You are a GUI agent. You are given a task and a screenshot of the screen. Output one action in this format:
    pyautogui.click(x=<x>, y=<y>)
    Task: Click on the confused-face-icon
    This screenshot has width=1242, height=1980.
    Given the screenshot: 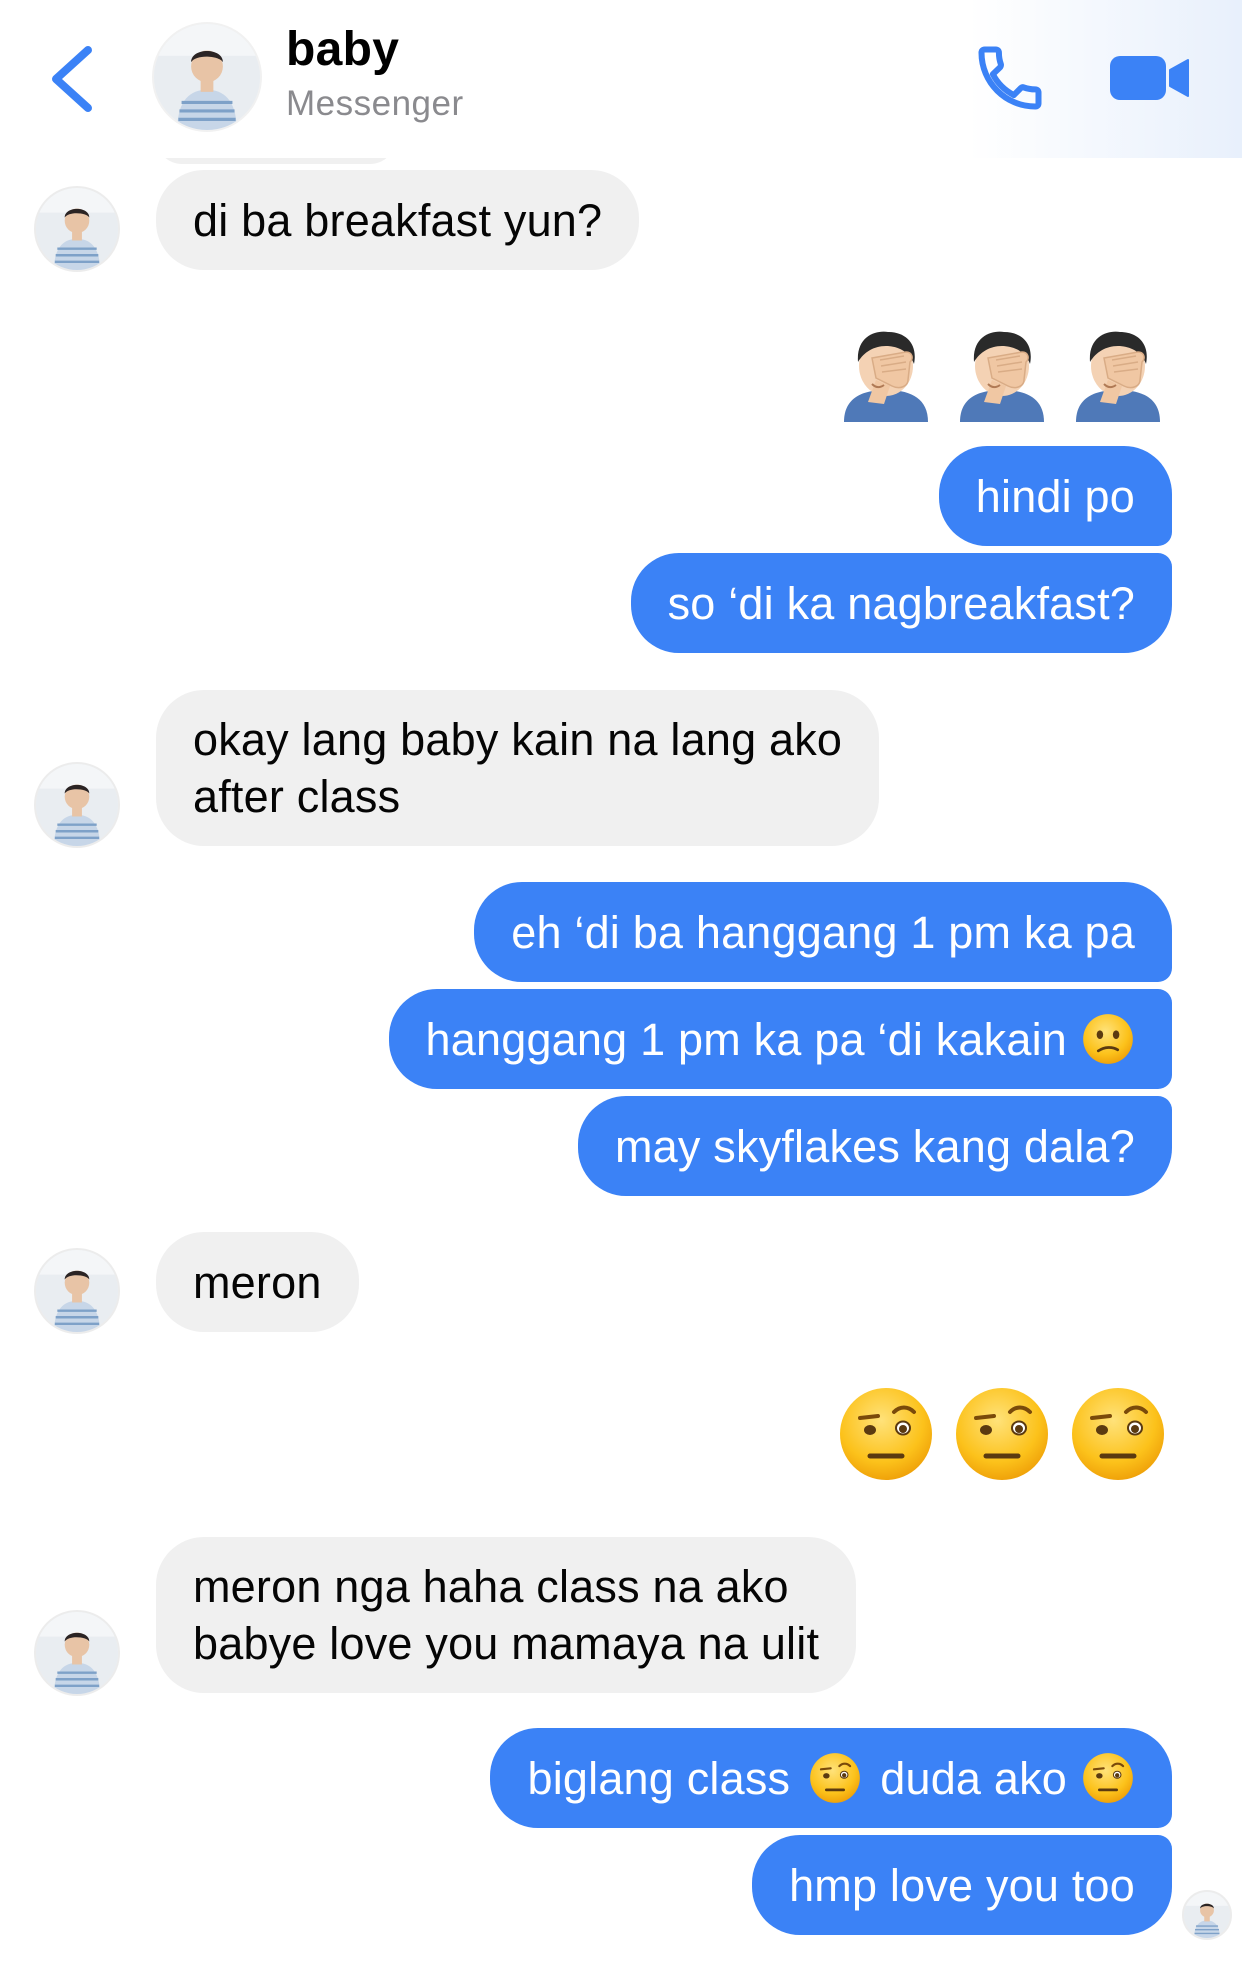 What is the action you would take?
    pyautogui.click(x=1108, y=1039)
    